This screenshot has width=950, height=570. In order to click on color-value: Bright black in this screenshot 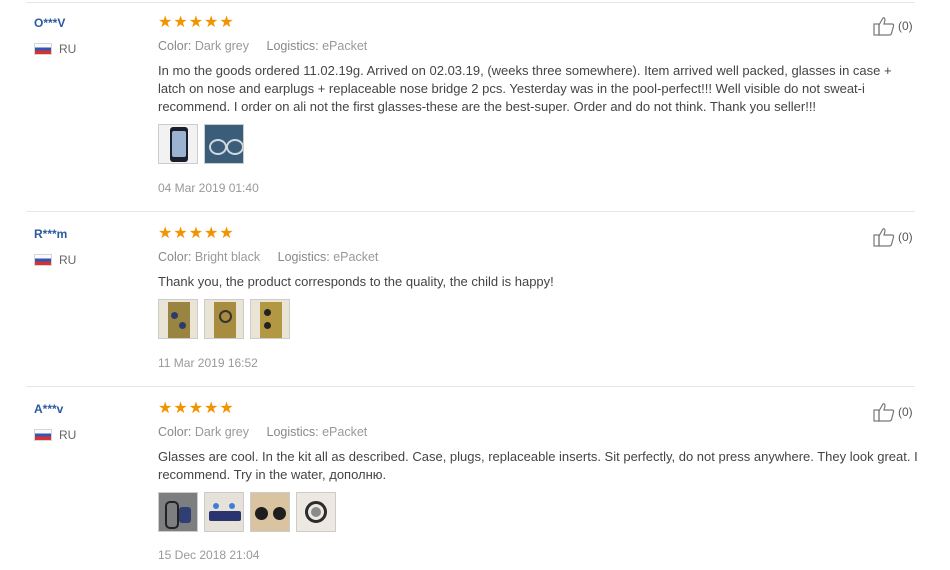, I will do `click(227, 257)`.